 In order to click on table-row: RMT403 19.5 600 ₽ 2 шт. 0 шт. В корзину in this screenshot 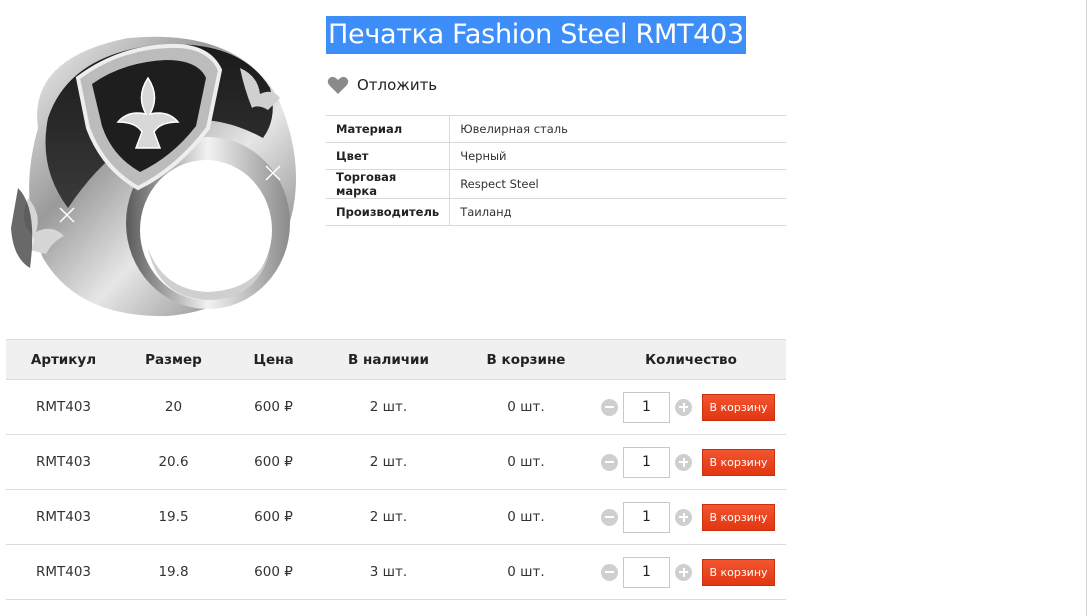, I will do `click(396, 517)`.